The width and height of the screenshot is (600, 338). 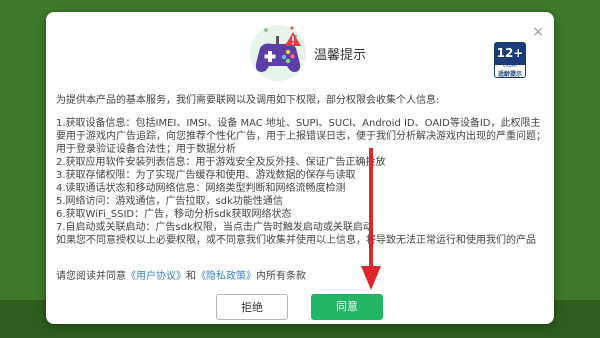 What do you see at coordinates (347, 307) in the screenshot?
I see `agree-button: 同意` at bounding box center [347, 307].